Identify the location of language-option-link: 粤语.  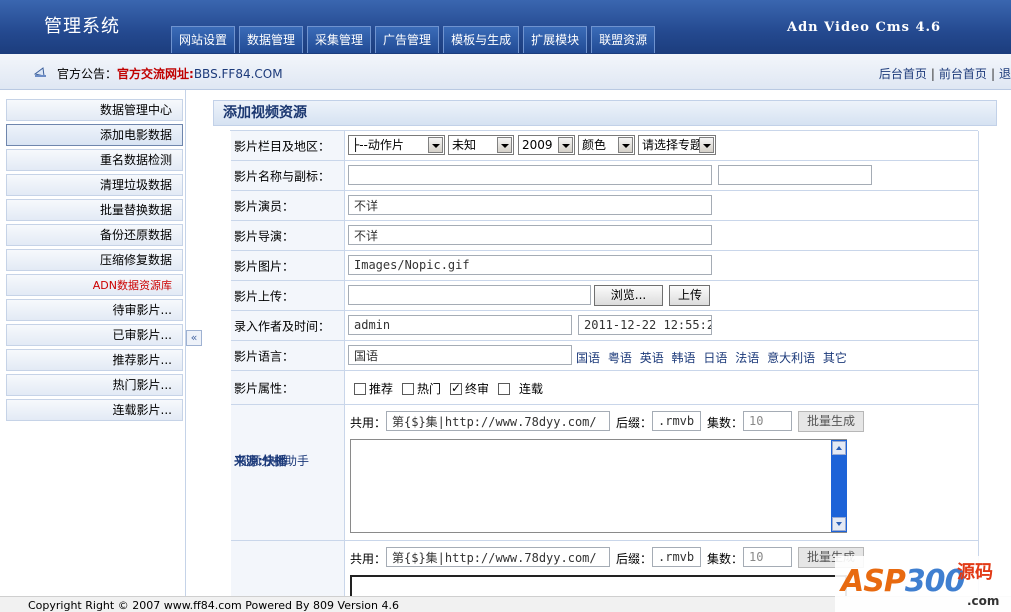
(620, 358).